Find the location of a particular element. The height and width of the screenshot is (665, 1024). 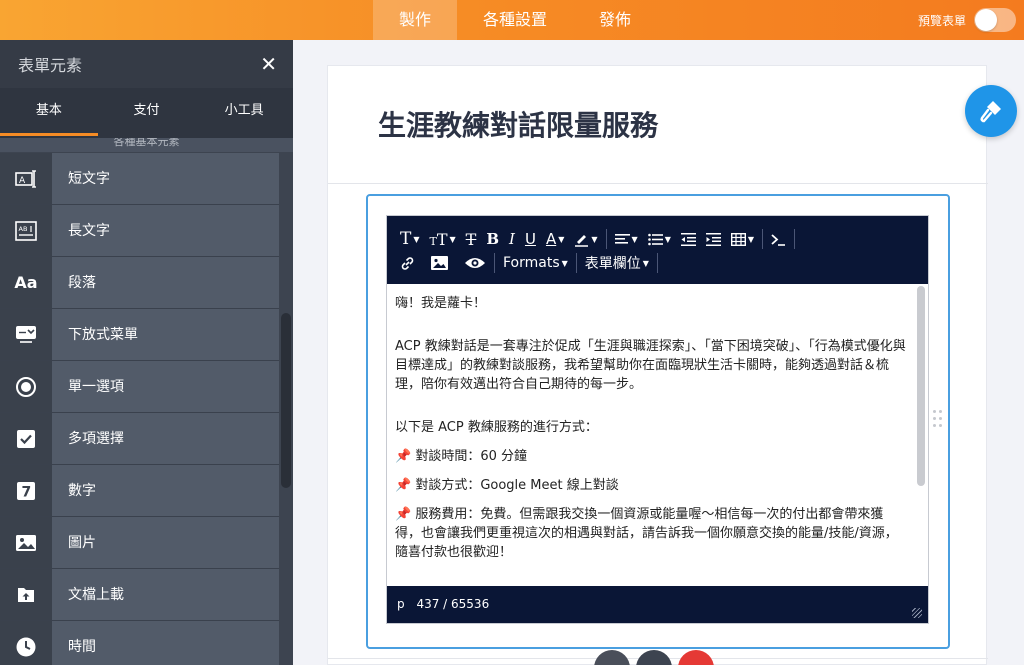

svg-text: A is located at coordinates (22, 181).